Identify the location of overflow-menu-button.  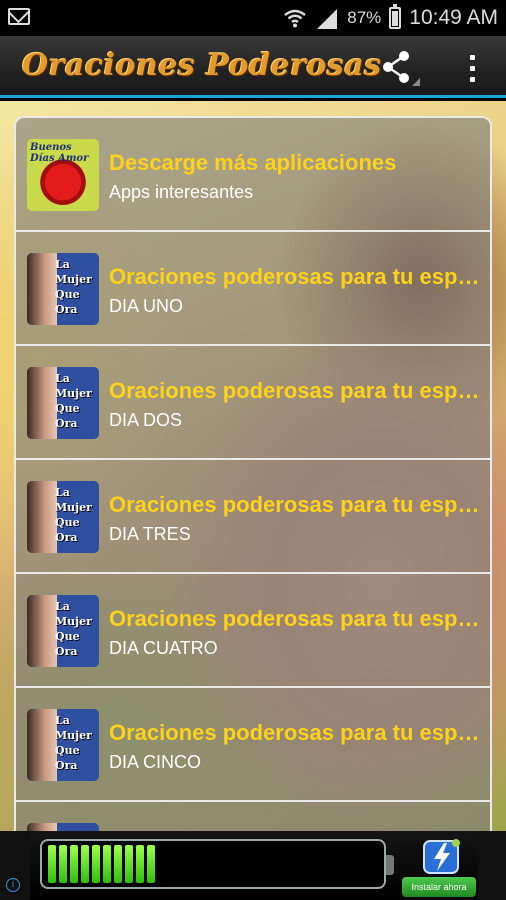
(472, 68).